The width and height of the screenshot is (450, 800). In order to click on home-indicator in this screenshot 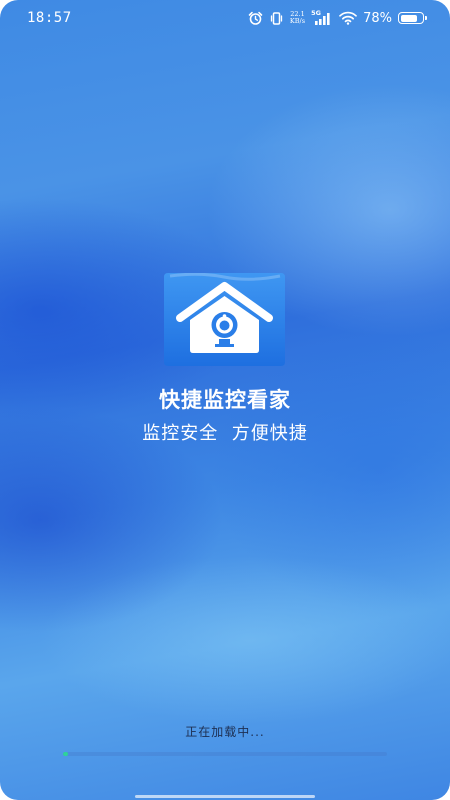, I will do `click(225, 796)`.